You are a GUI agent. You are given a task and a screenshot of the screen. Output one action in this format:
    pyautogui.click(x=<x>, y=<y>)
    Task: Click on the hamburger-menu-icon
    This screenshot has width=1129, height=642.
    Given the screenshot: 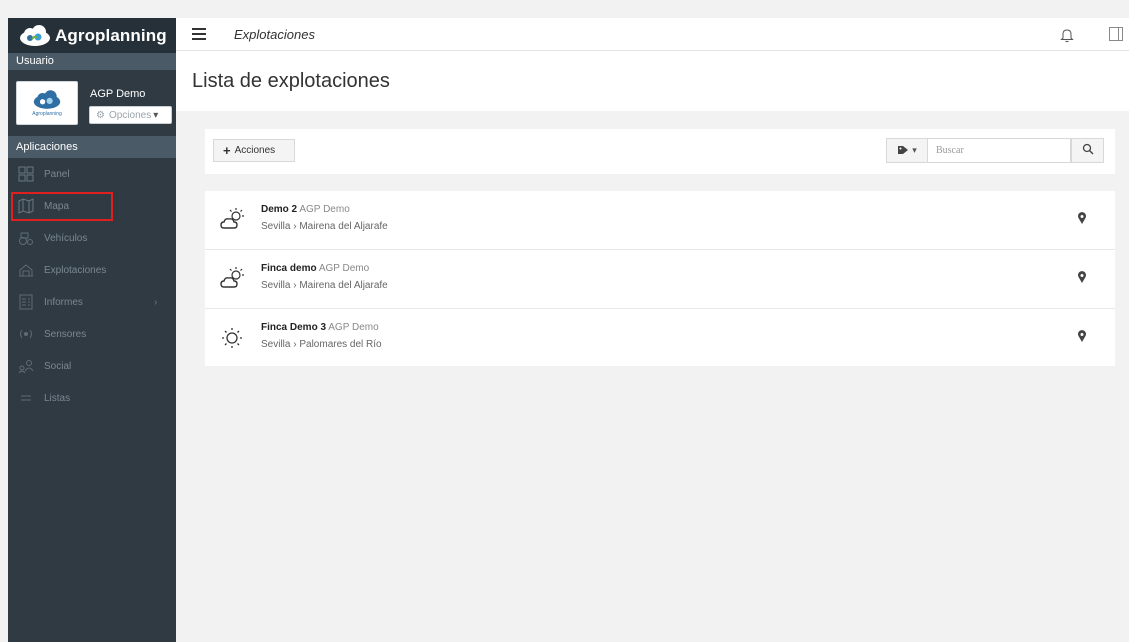 What is the action you would take?
    pyautogui.click(x=199, y=34)
    